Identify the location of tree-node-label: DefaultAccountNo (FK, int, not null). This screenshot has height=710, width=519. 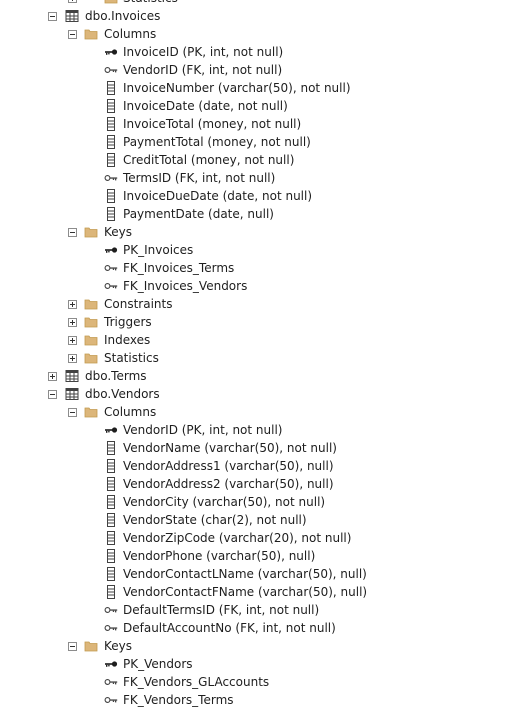
(229, 628).